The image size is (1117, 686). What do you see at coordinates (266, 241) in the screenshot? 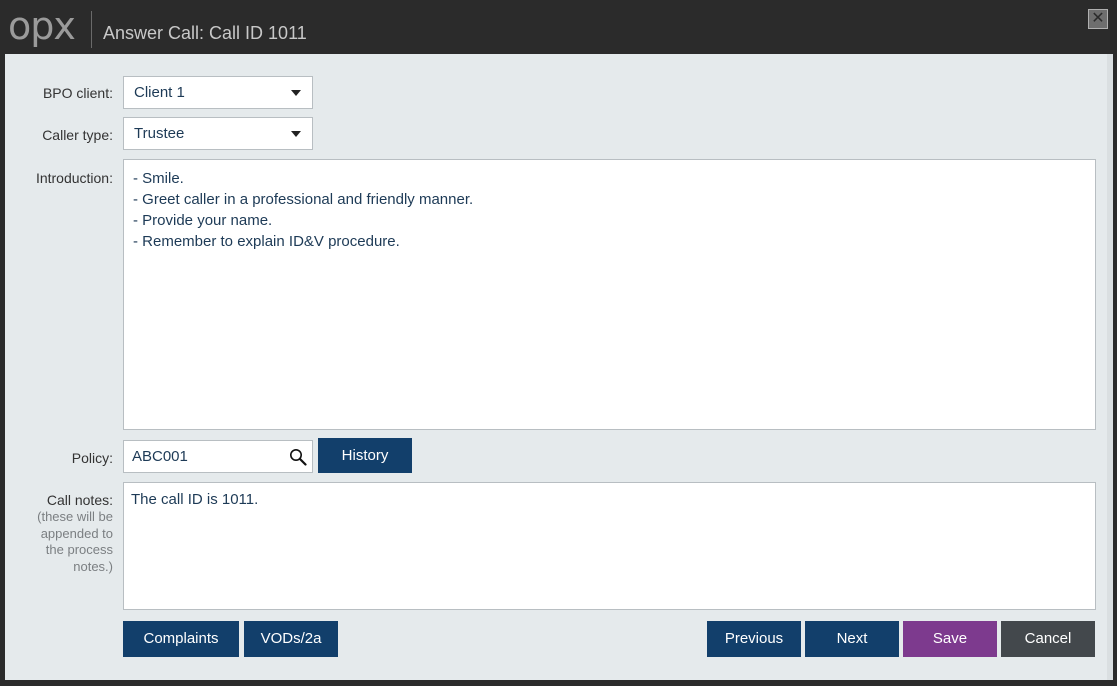
I see `introduction-line: - Remember to explain ID&V procedure.` at bounding box center [266, 241].